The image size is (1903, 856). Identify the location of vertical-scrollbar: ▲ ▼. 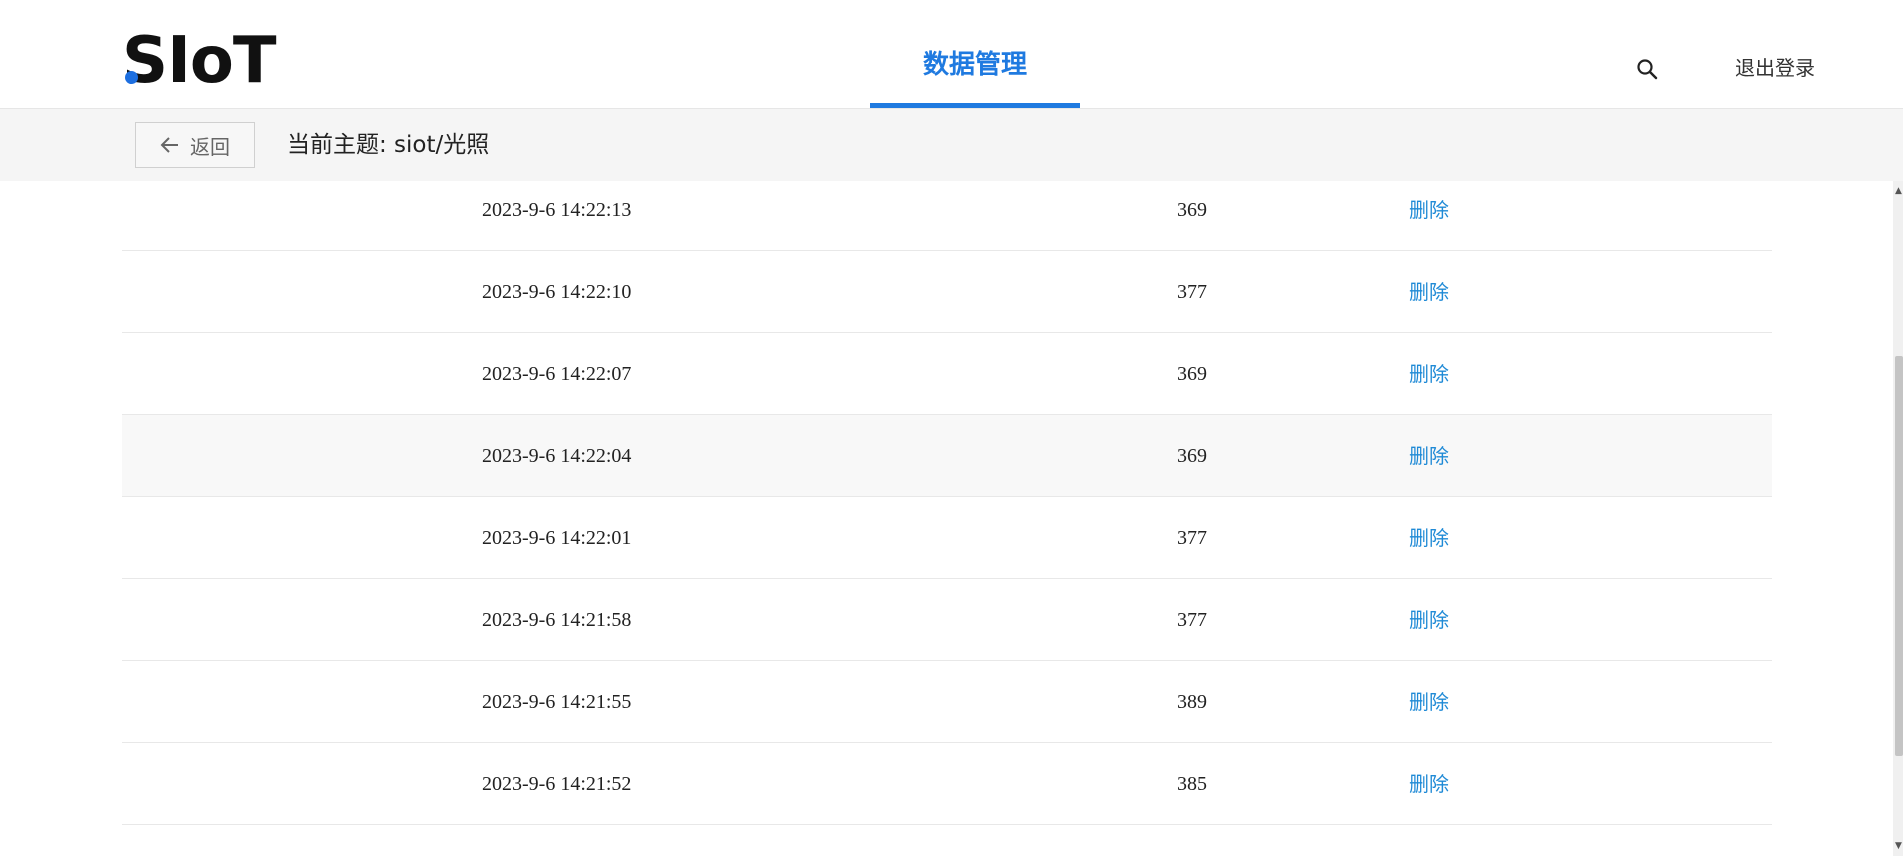
(1898, 518).